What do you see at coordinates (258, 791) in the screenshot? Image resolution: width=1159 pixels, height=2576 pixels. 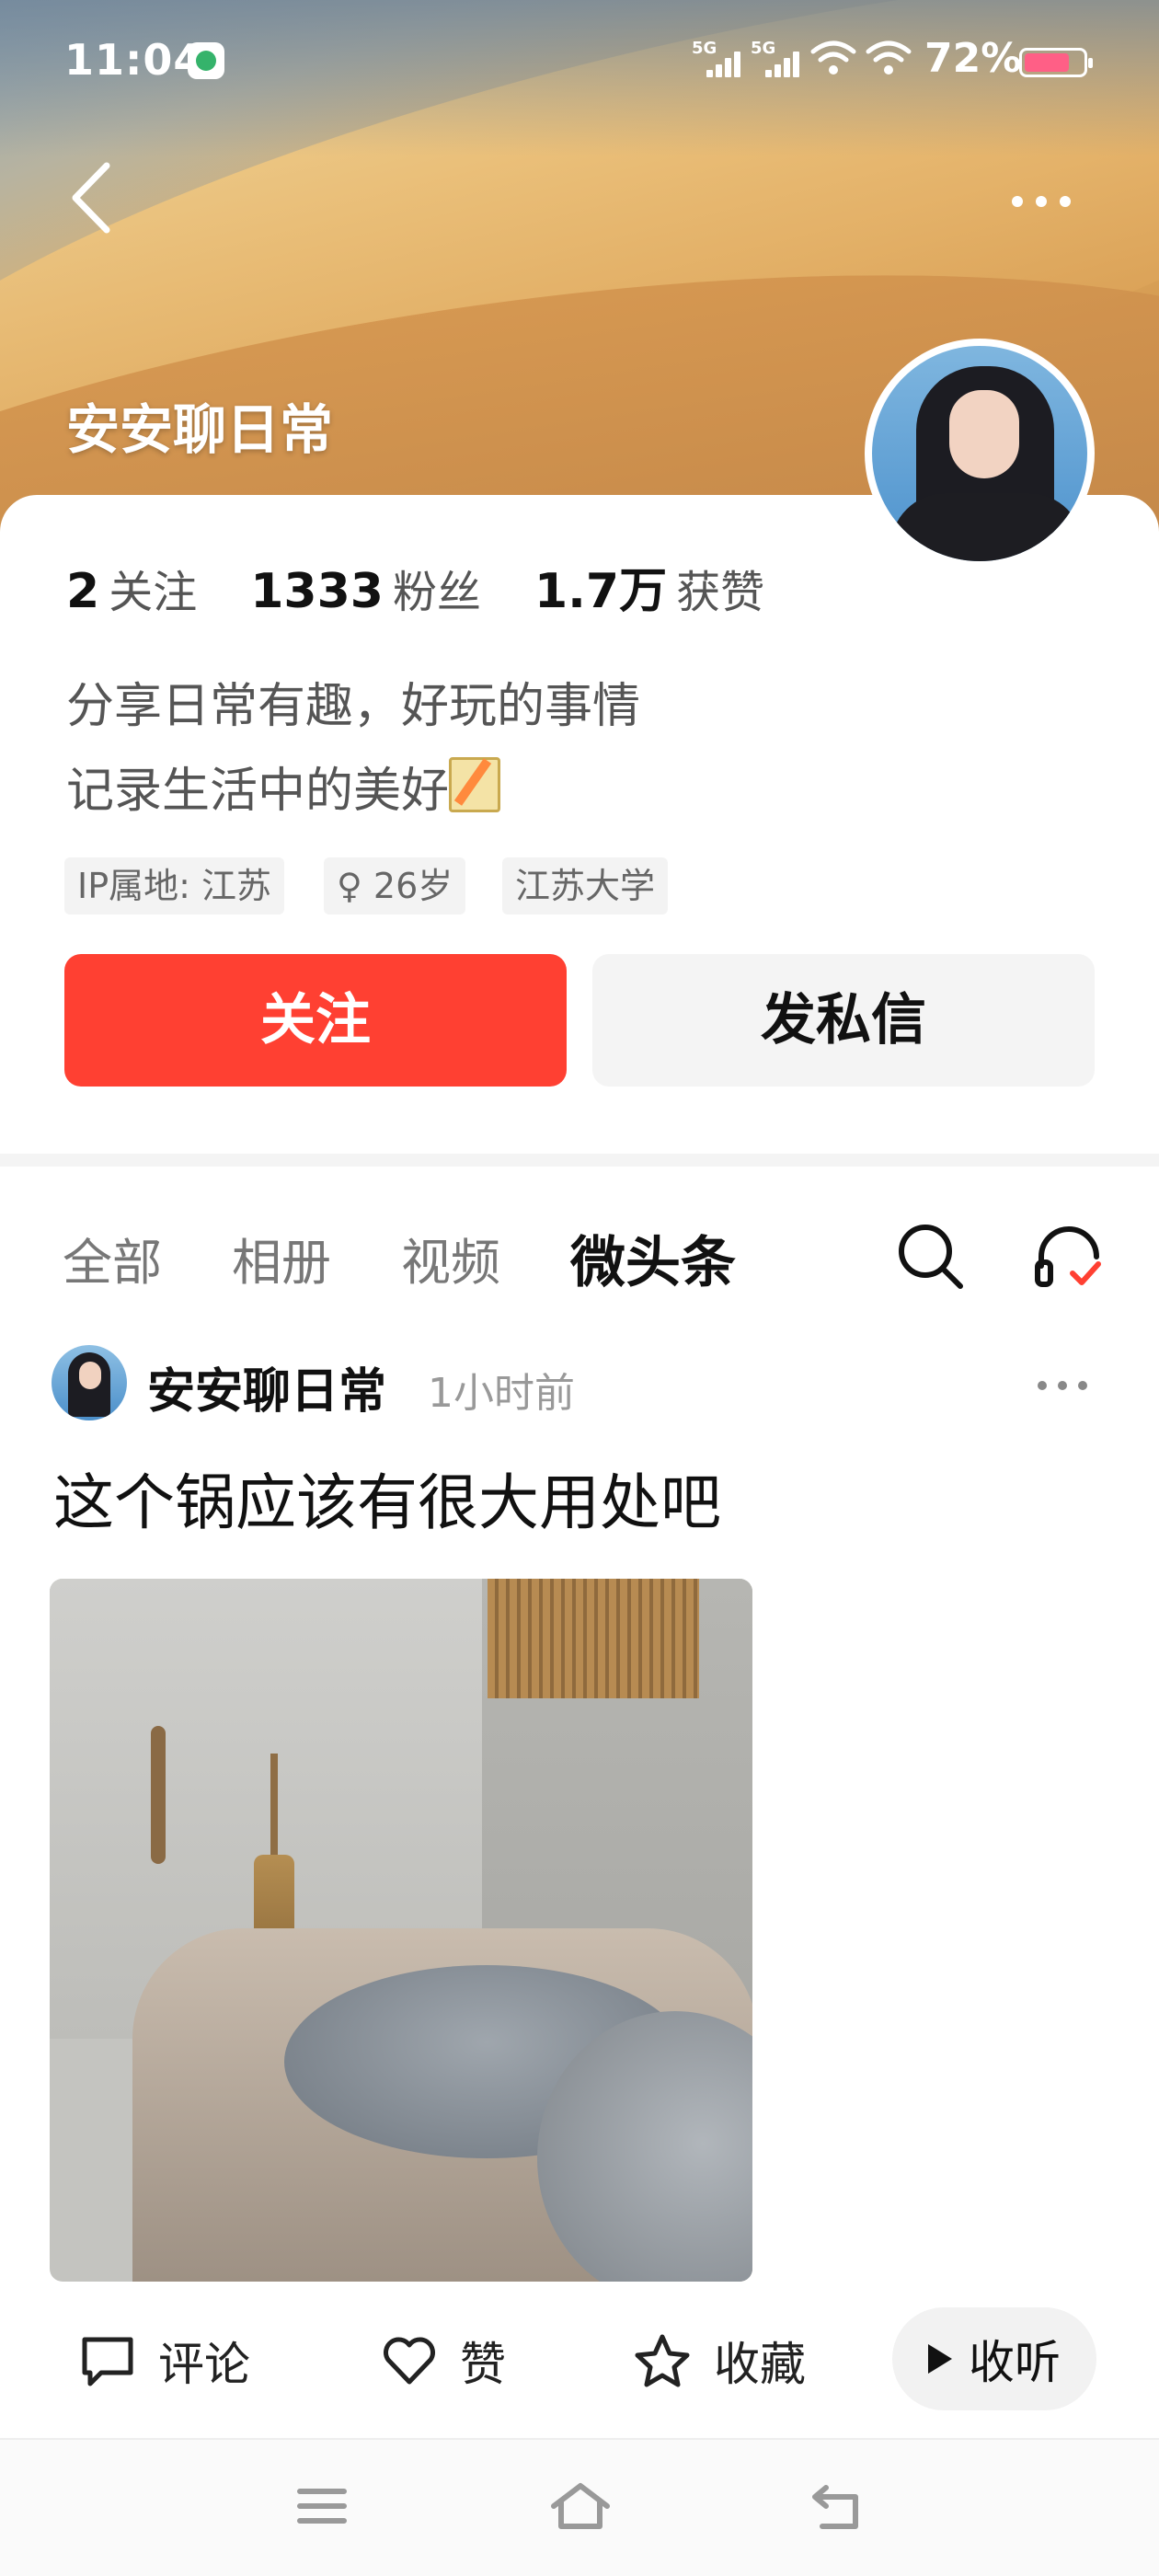 I see `bio-line-2: 记录生活中的美好` at bounding box center [258, 791].